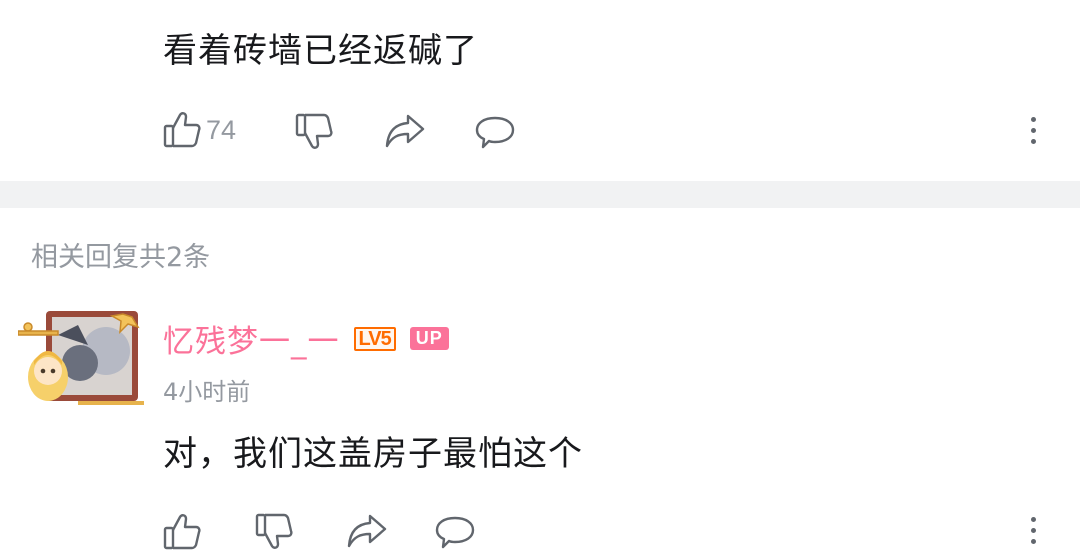  What do you see at coordinates (251, 338) in the screenshot?
I see `username: 忆残梦一_一` at bounding box center [251, 338].